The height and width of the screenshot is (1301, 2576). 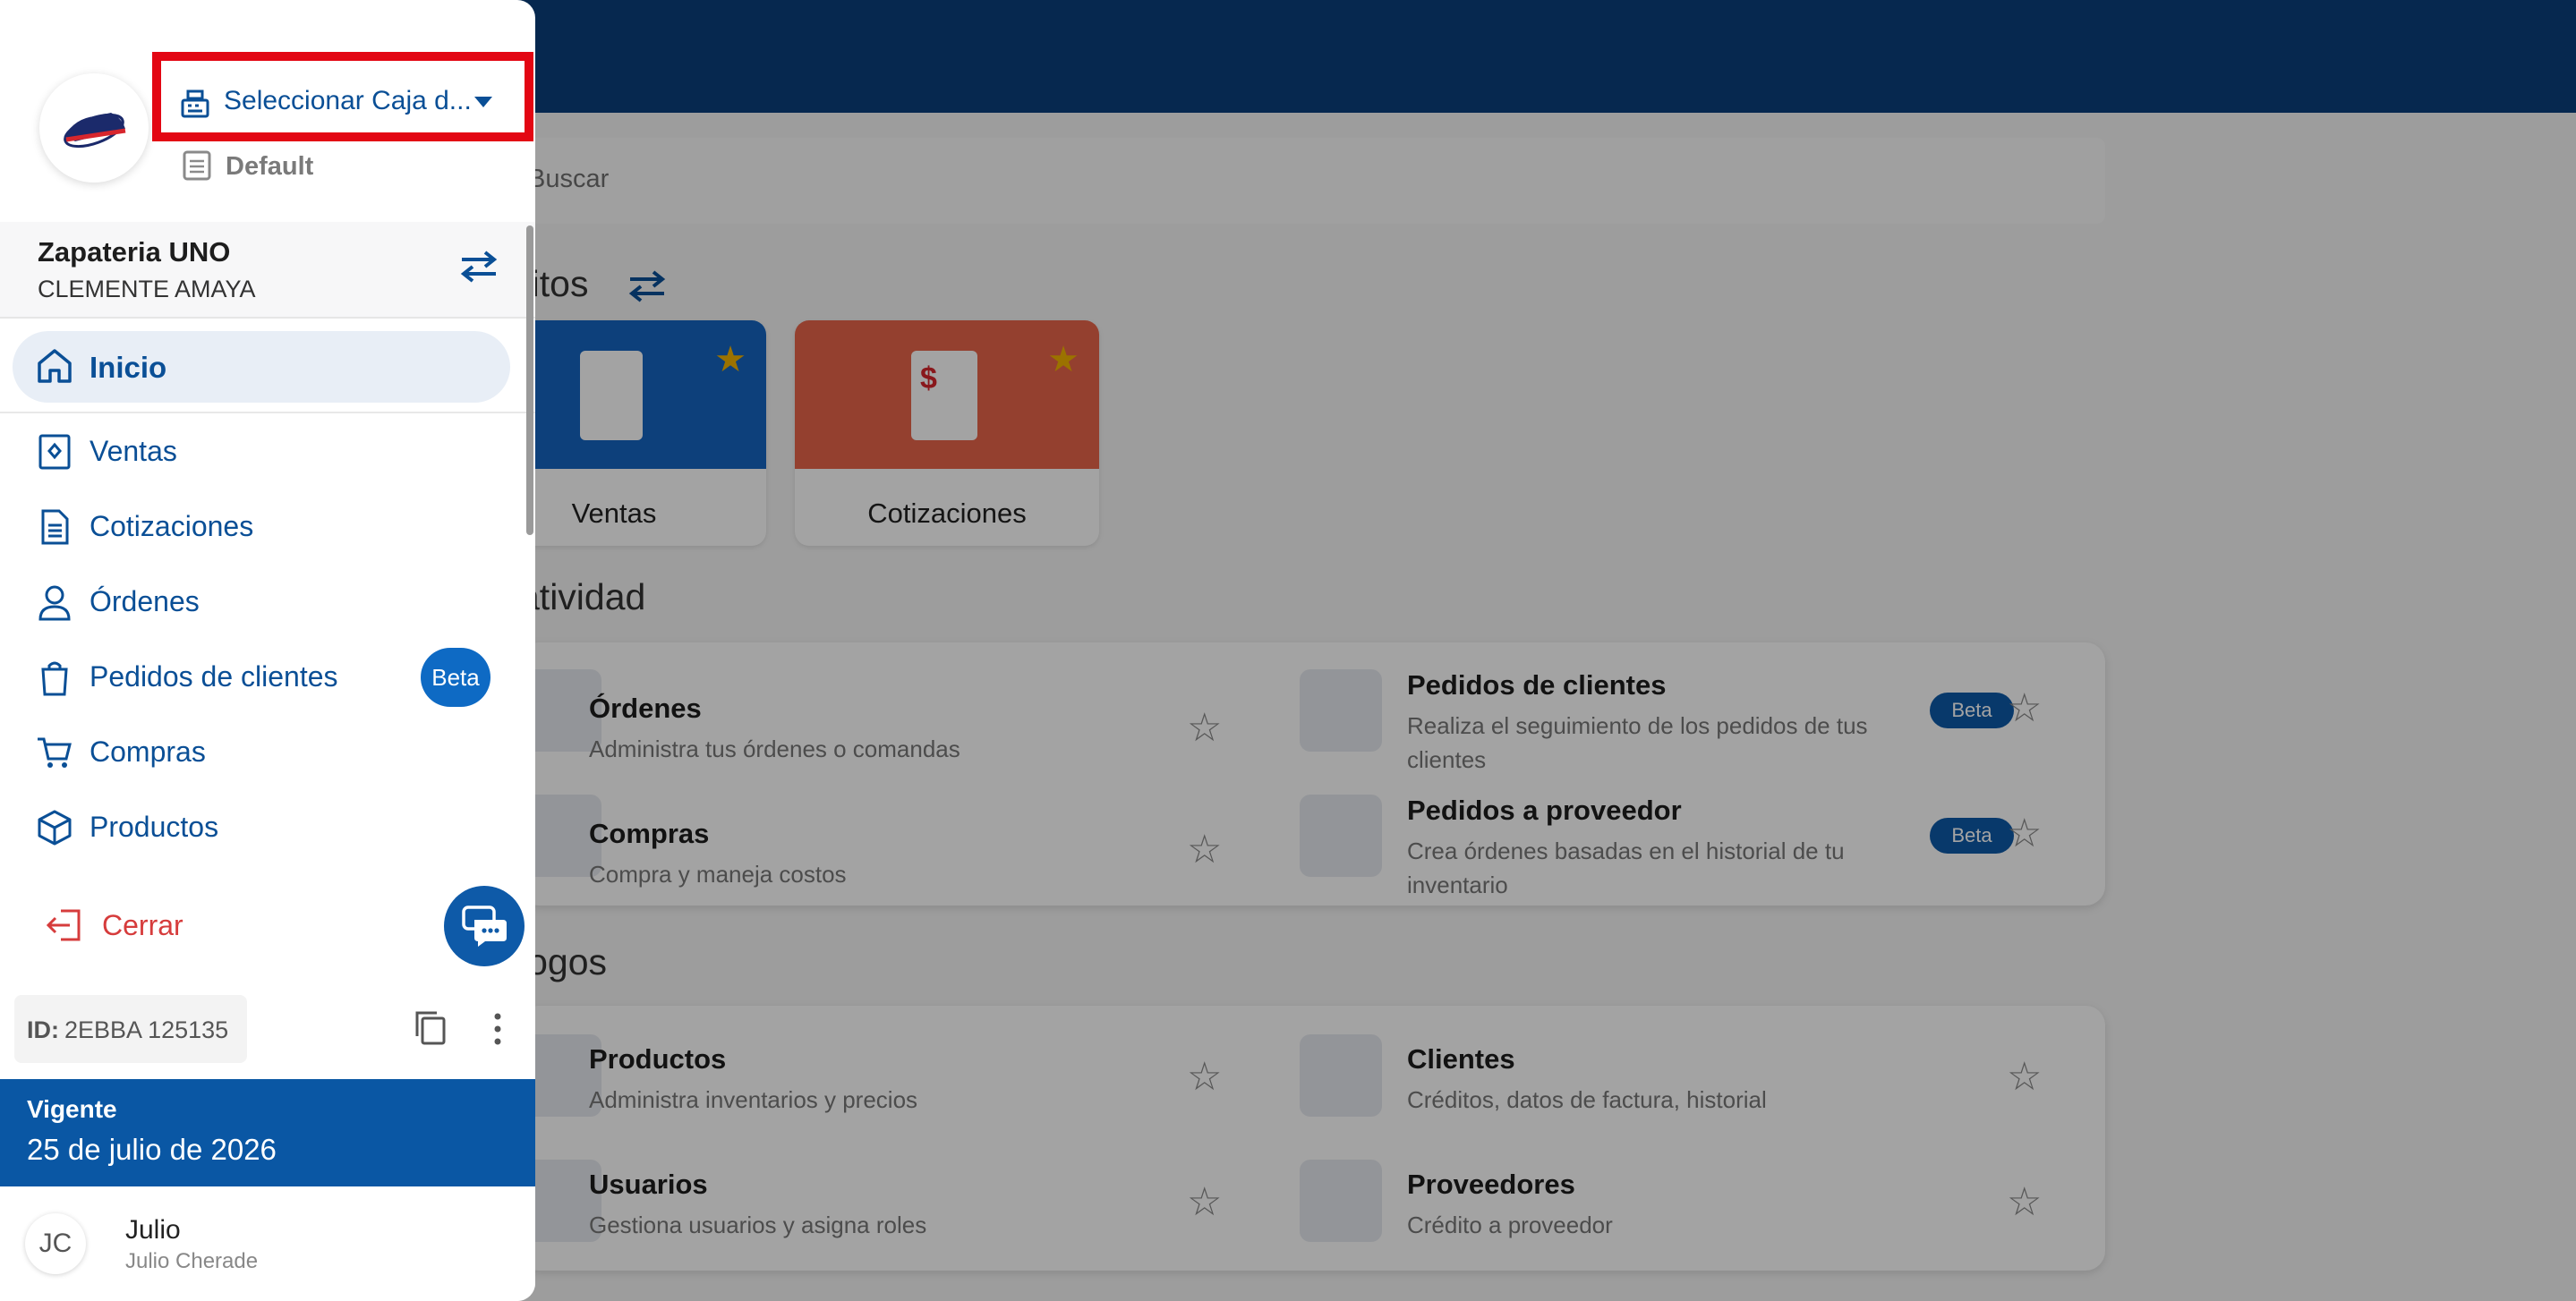 I want to click on business-logo, so click(x=94, y=128).